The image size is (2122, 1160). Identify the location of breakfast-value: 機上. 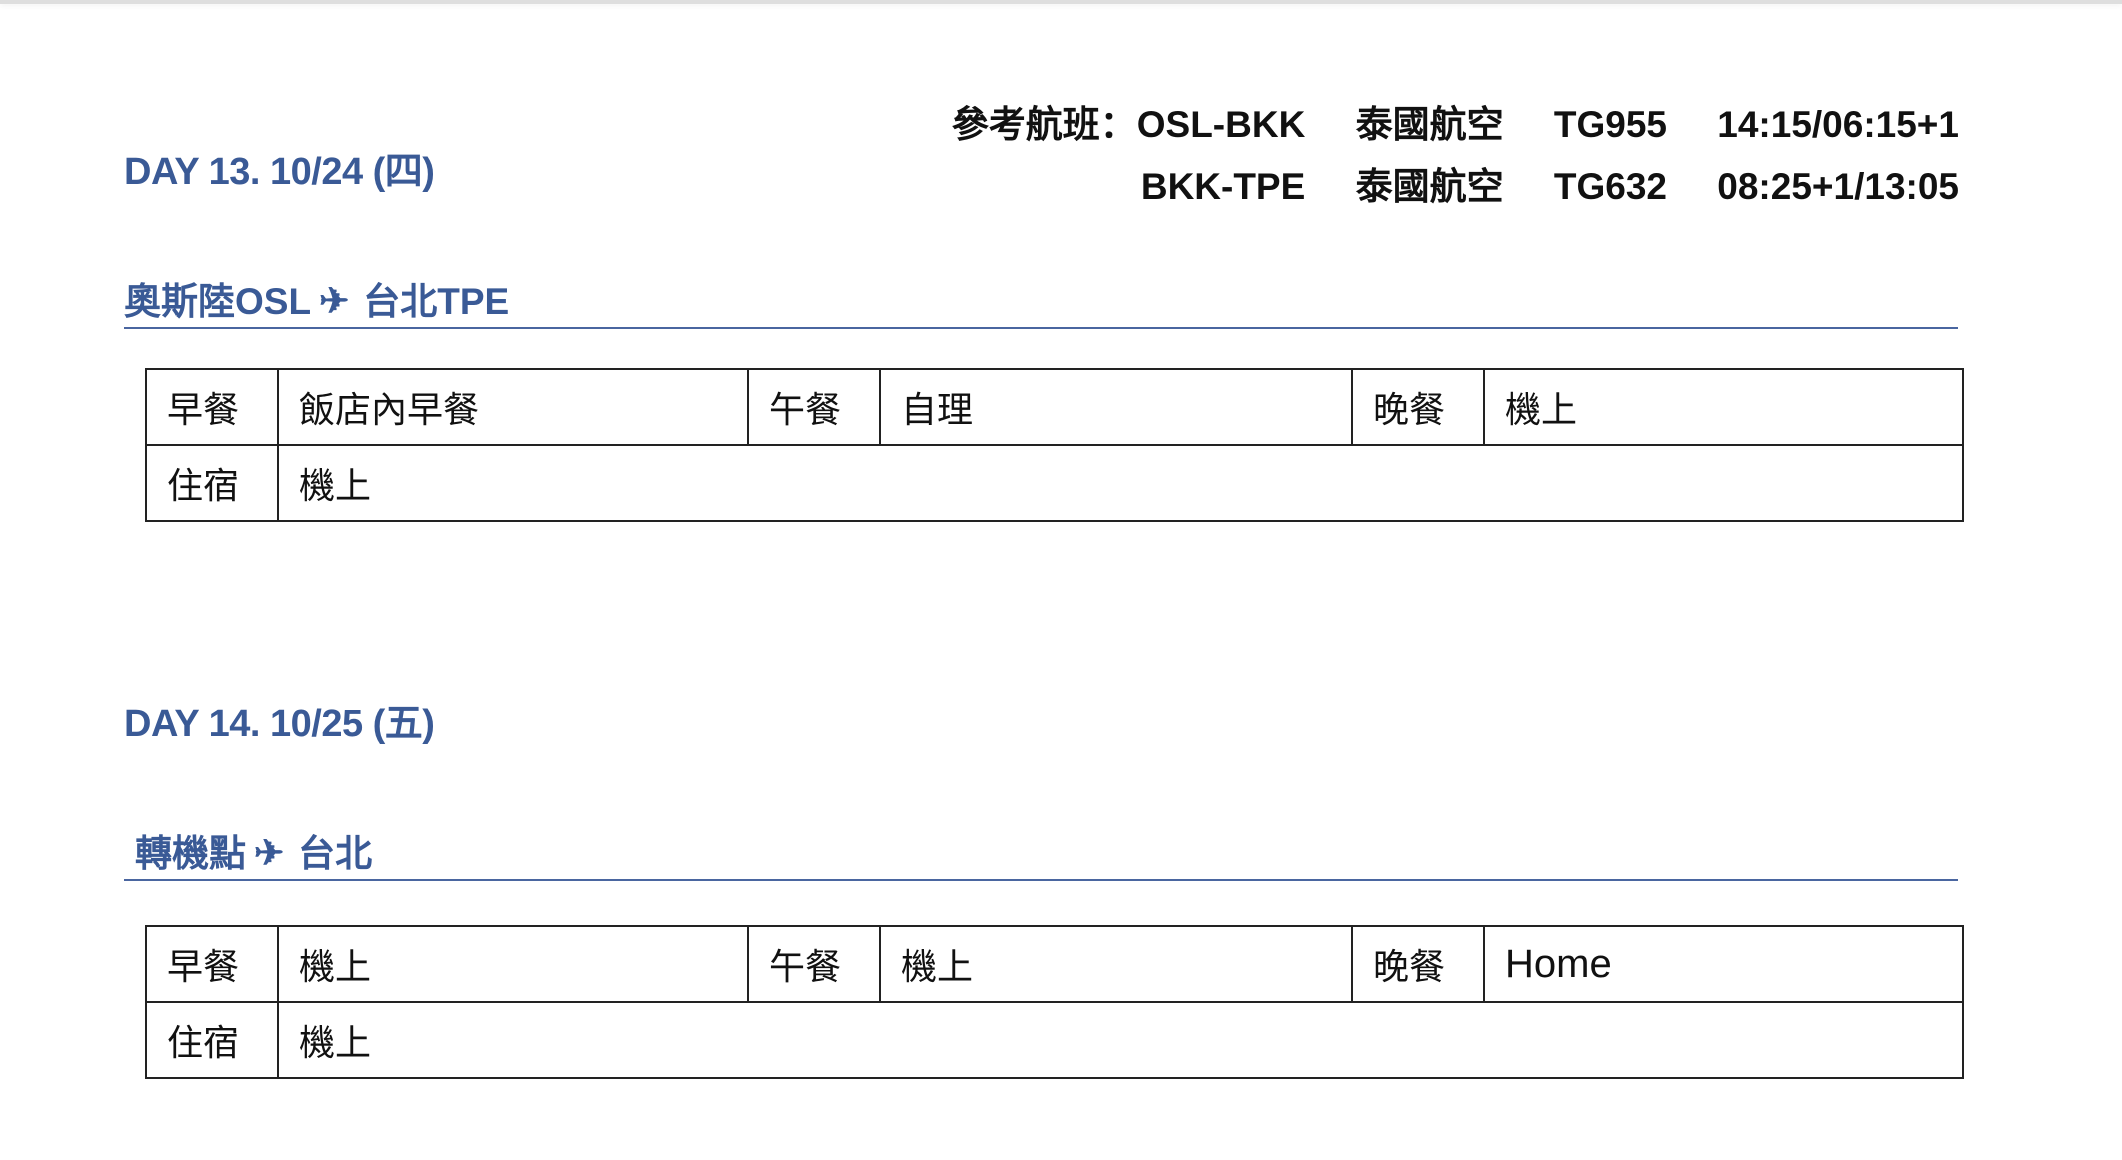
(513, 964).